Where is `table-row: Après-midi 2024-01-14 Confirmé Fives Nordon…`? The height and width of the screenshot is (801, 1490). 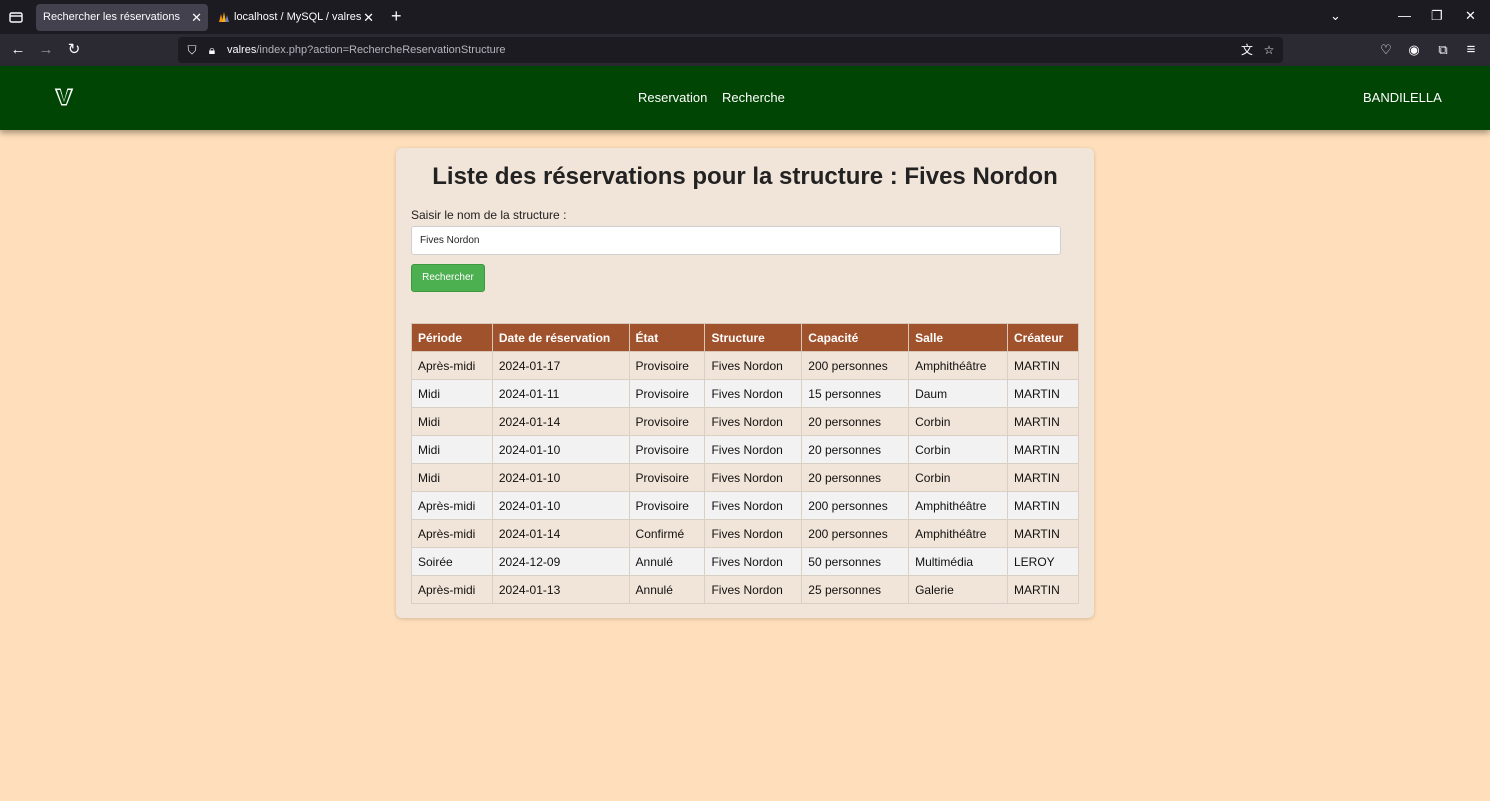
table-row: Après-midi 2024-01-14 Confirmé Fives Nordon… is located at coordinates (745, 533).